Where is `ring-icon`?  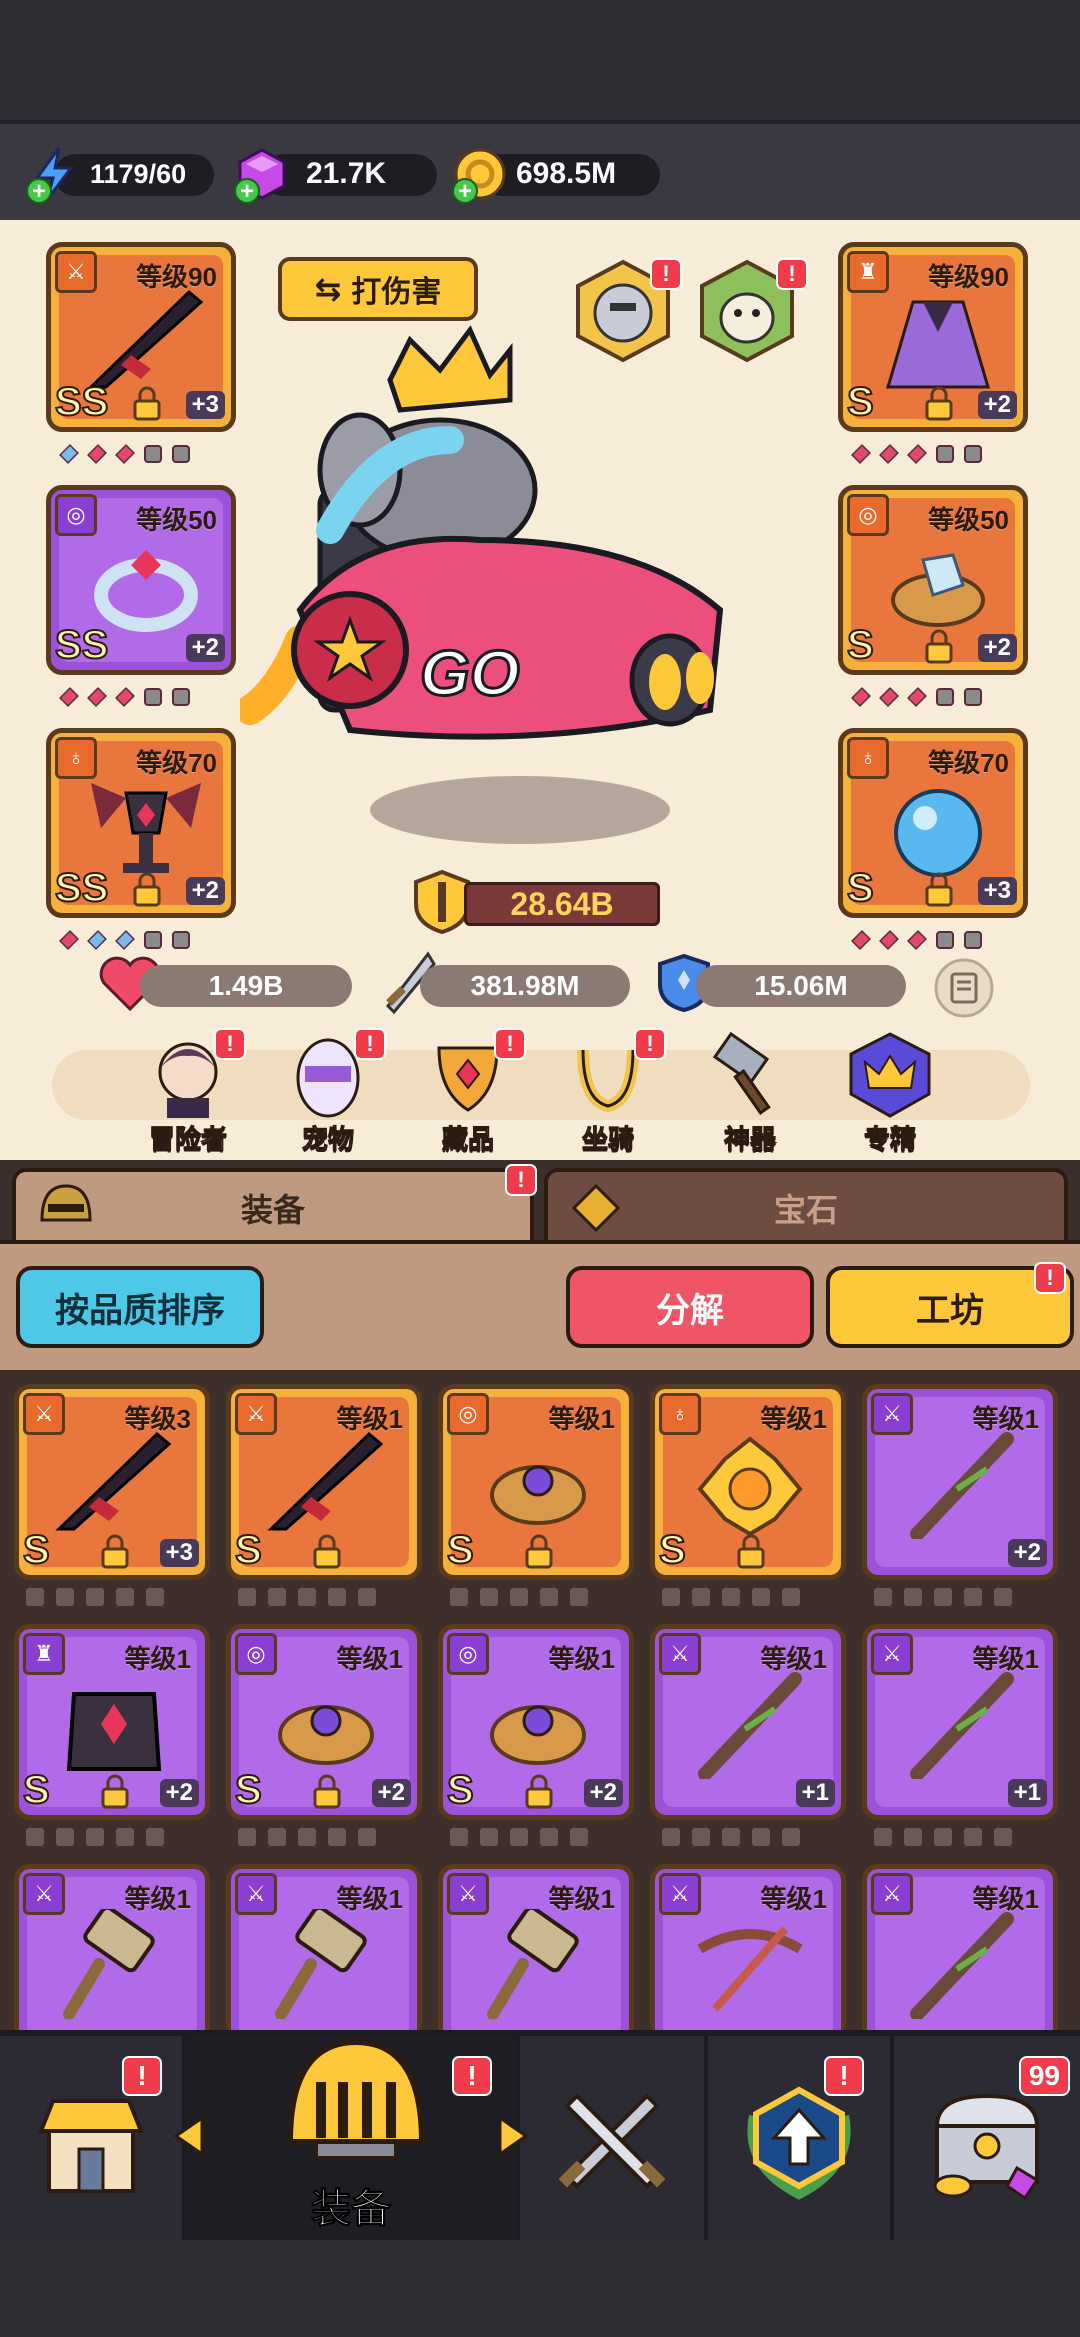 ring-icon is located at coordinates (538, 1495).